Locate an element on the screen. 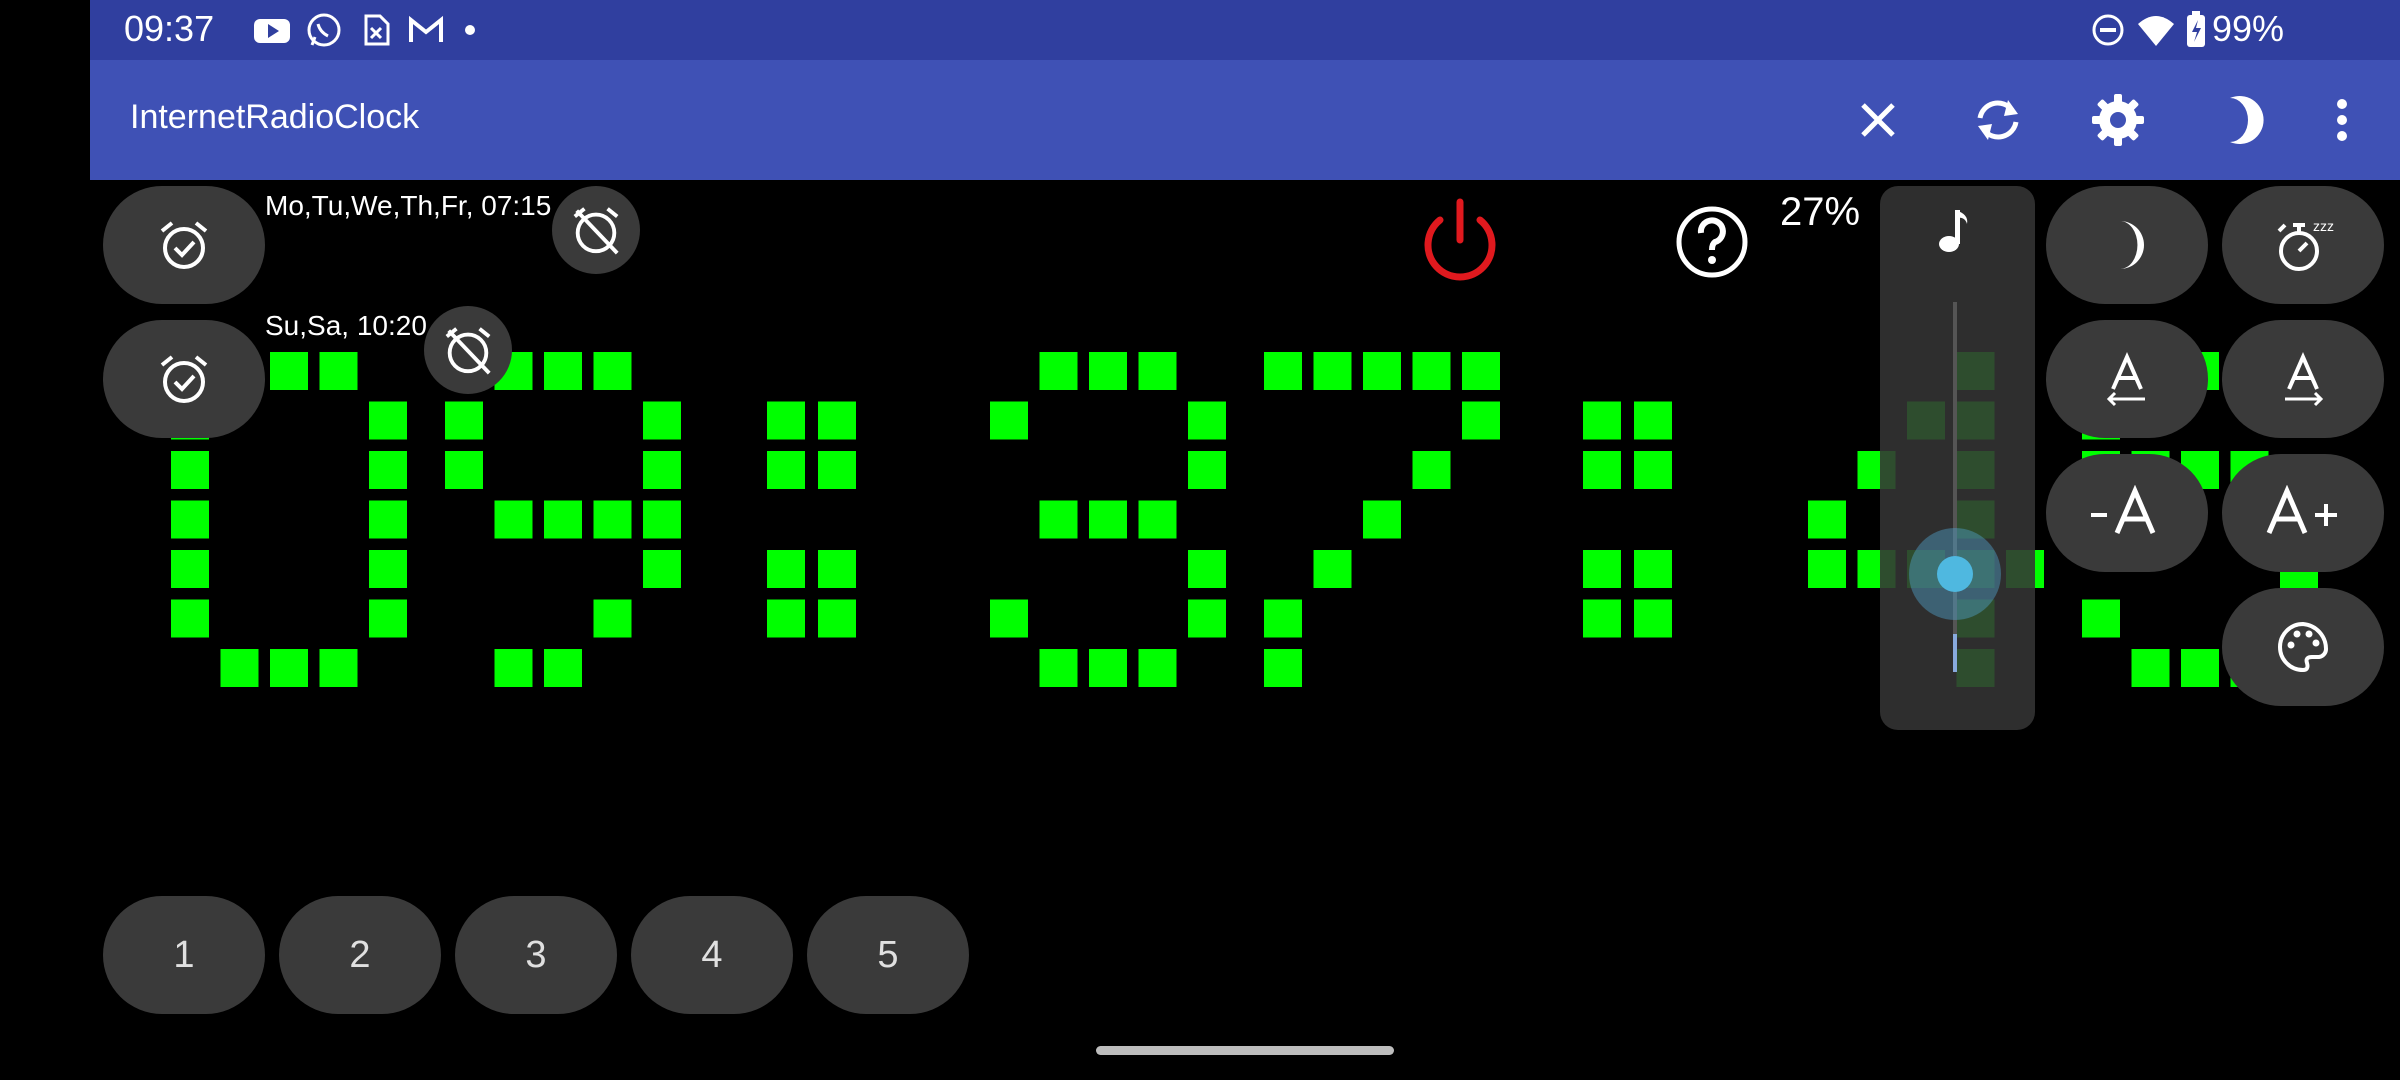 Image resolution: width=2400 pixels, height=1080 pixels. night-mode-button is located at coordinates (2127, 245).